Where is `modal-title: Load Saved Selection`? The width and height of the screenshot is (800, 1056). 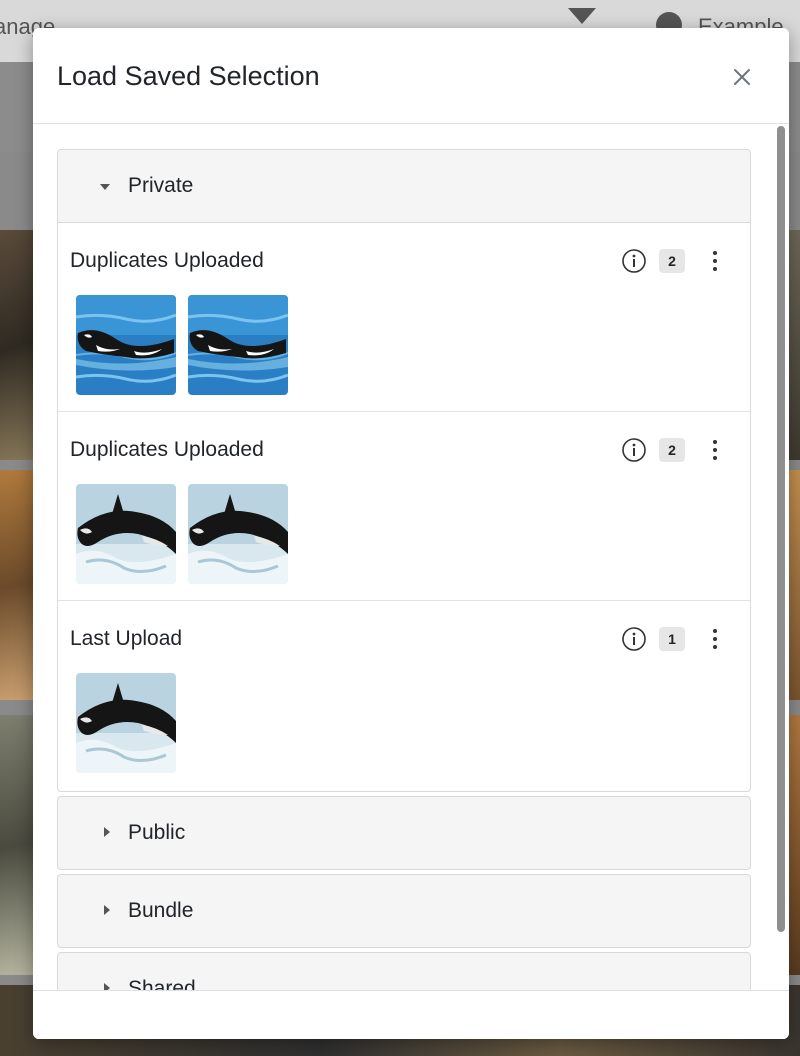 modal-title: Load Saved Selection is located at coordinates (188, 76).